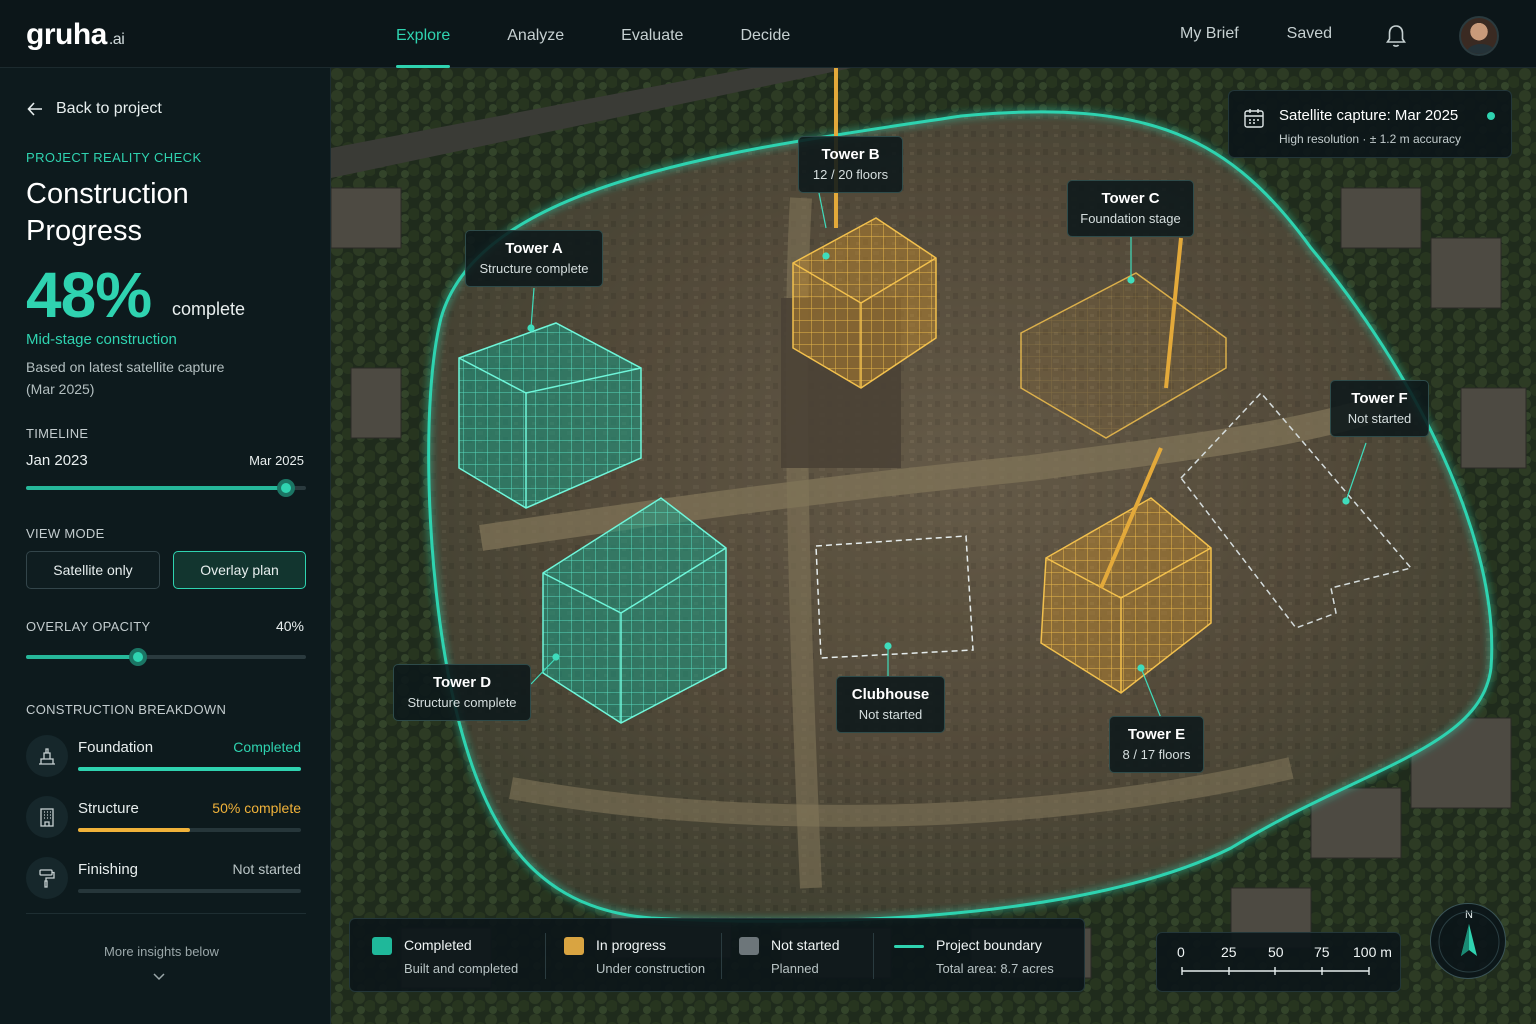  What do you see at coordinates (1396, 36) in the screenshot?
I see `bell-icon` at bounding box center [1396, 36].